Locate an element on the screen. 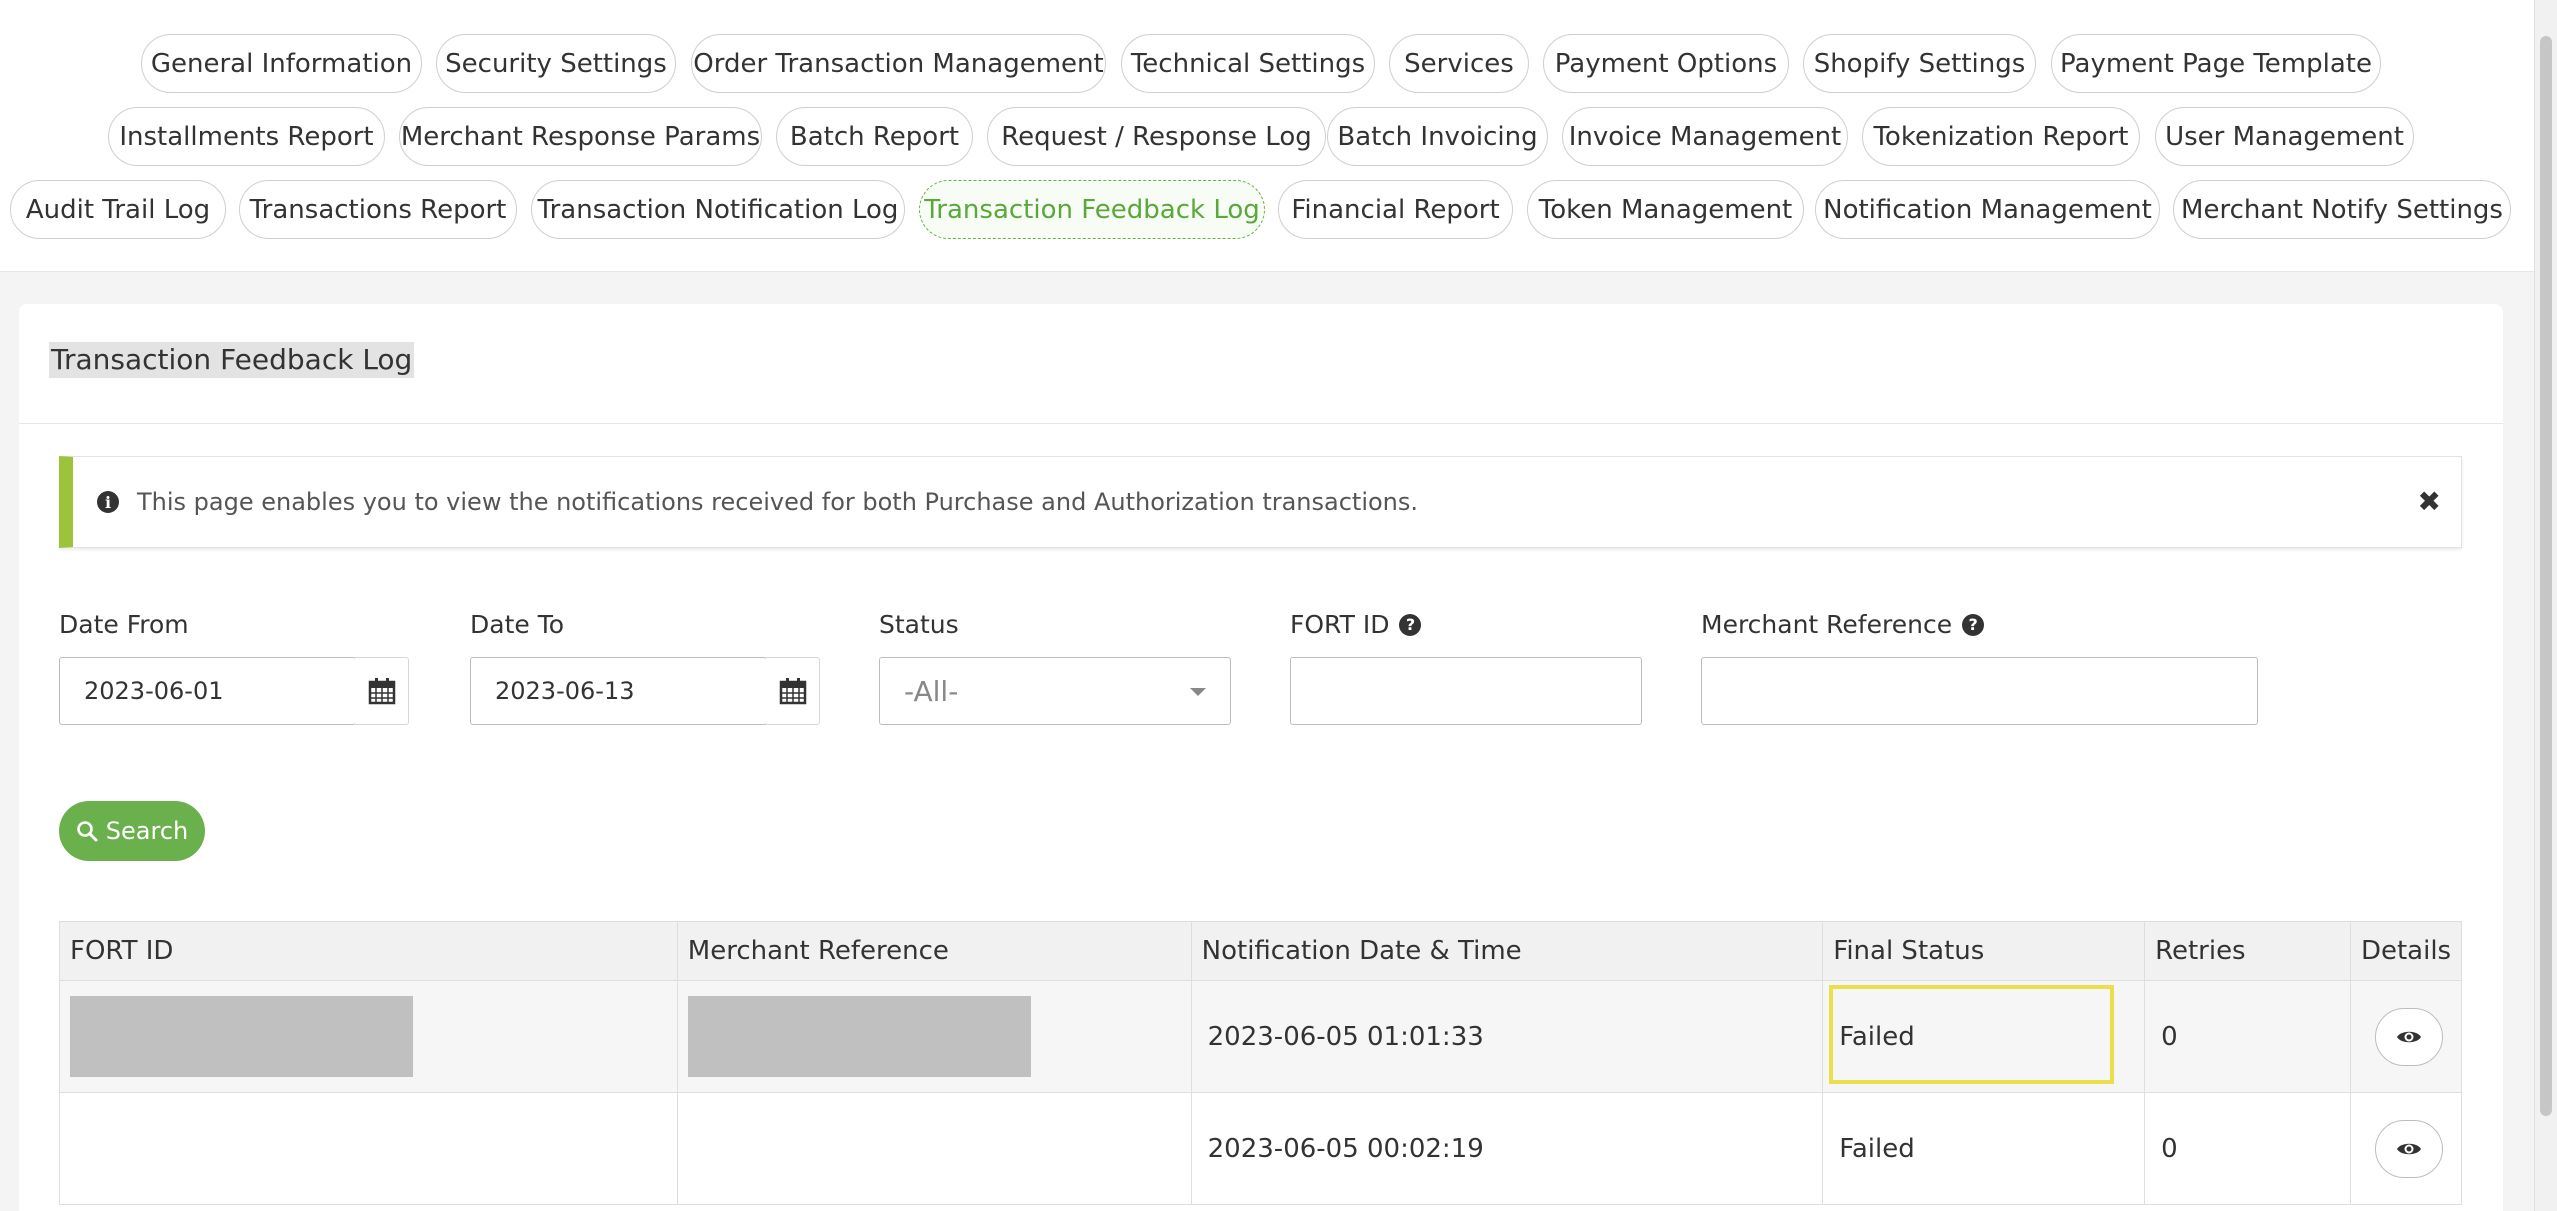 The image size is (2557, 1211). tab-label: Token Management is located at coordinates (1665, 209).